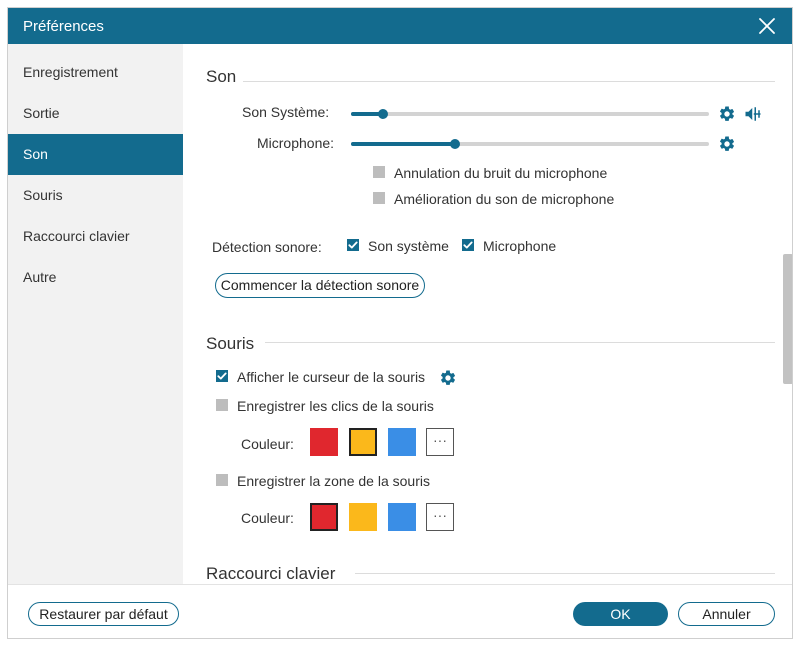 The image size is (800, 646). I want to click on restore-defaults-button: Restaurer par défaut, so click(103, 614).